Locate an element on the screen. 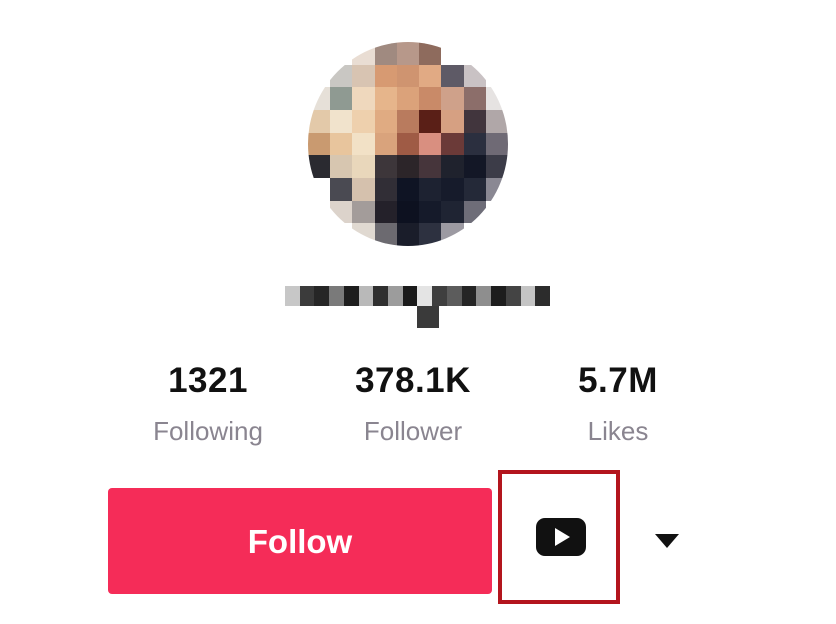  pixelated-username-descender is located at coordinates (428, 317).